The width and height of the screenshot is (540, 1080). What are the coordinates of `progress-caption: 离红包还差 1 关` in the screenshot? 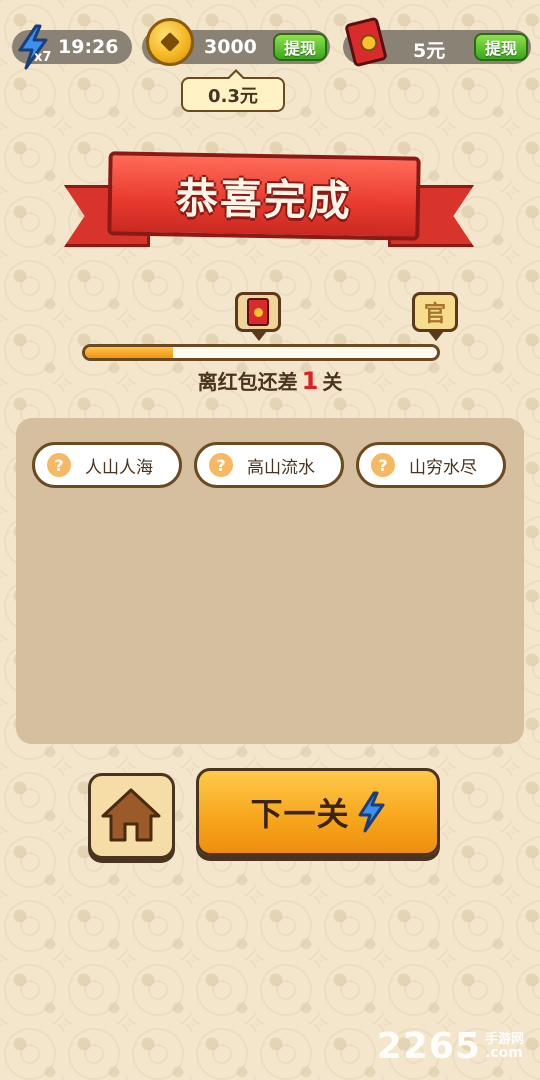 It's located at (270, 380).